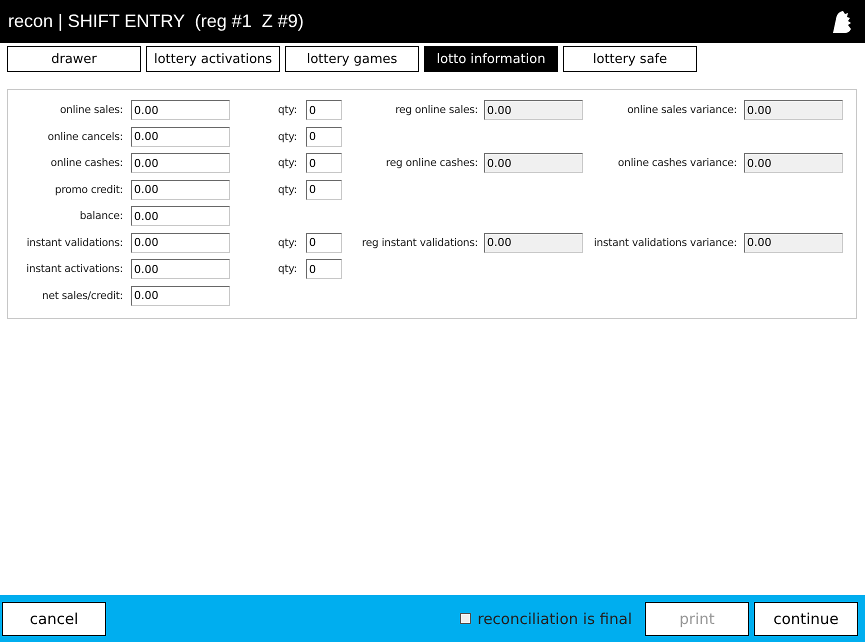 The height and width of the screenshot is (642, 865). What do you see at coordinates (85, 136) in the screenshot?
I see `field-label: online cancels:` at bounding box center [85, 136].